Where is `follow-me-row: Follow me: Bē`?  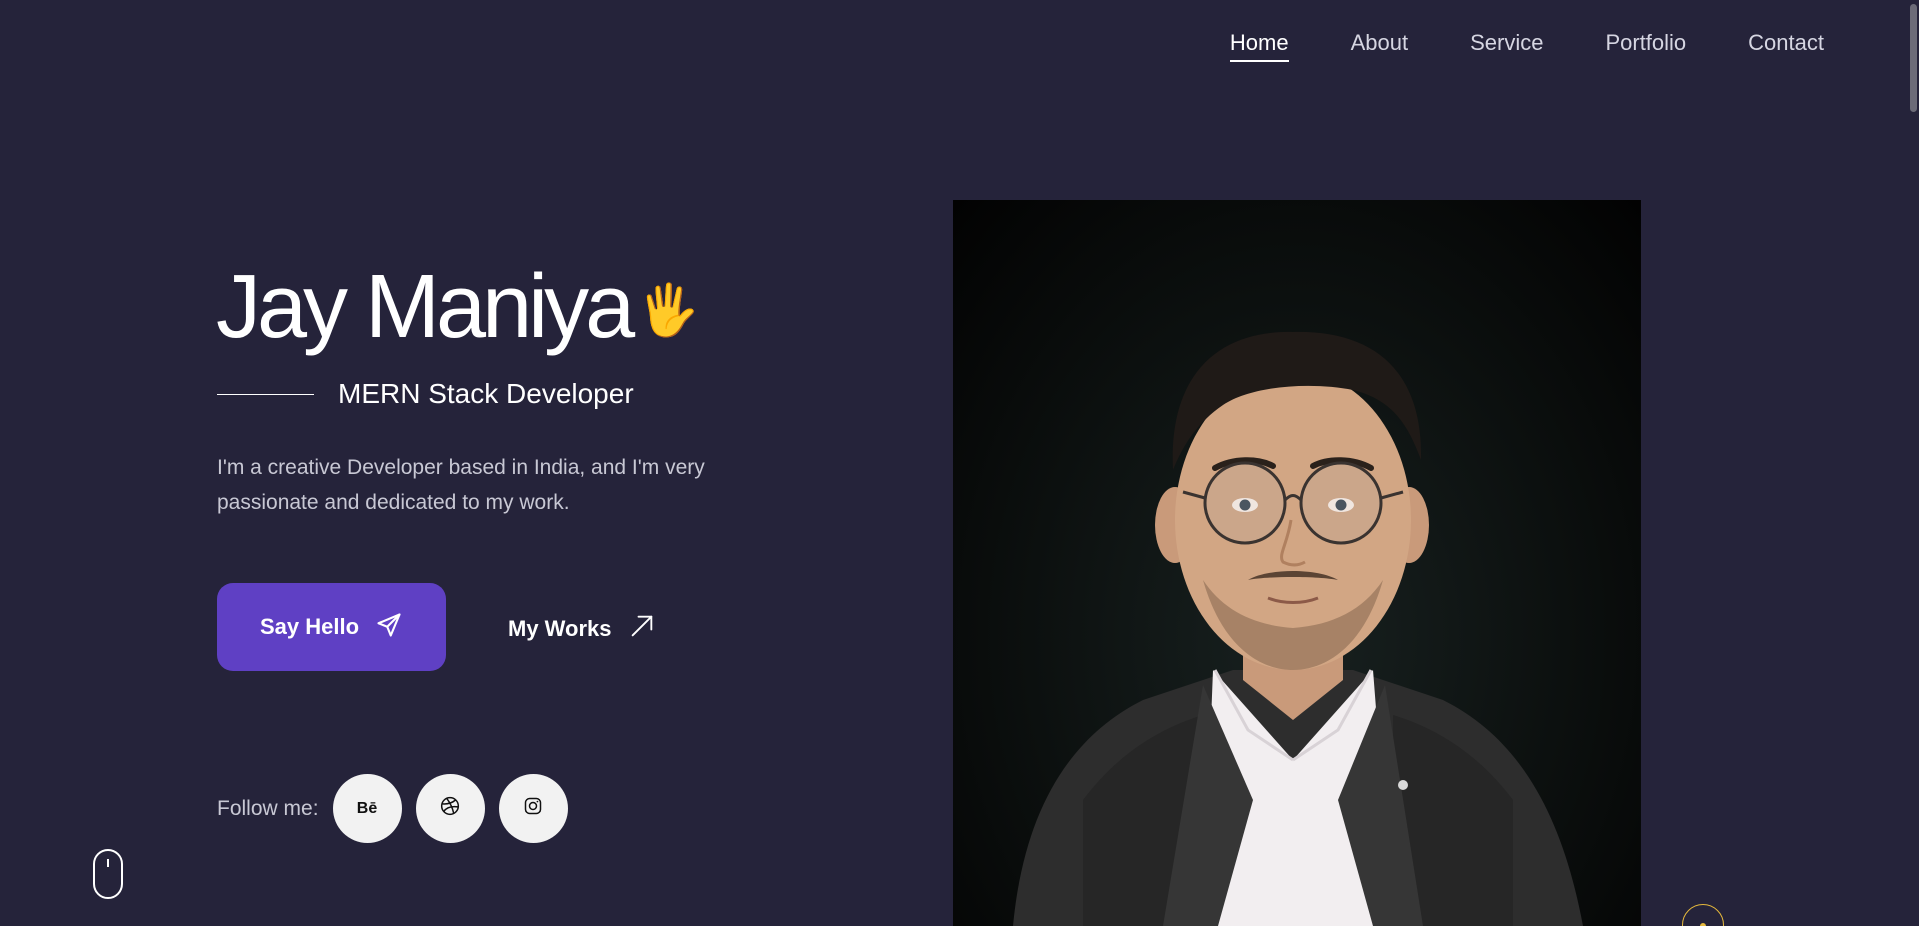 follow-me-row: Follow me: Bē is located at coordinates (392, 808).